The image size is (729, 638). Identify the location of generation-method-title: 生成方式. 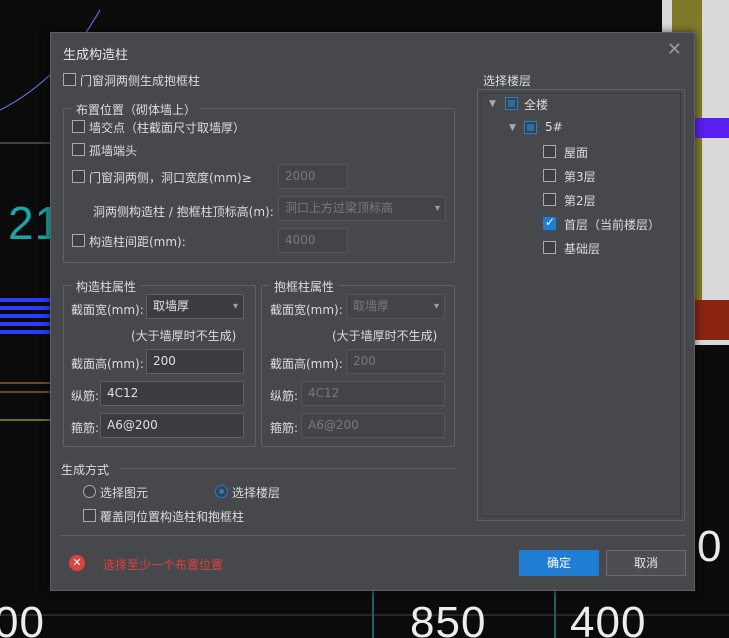
(85, 470).